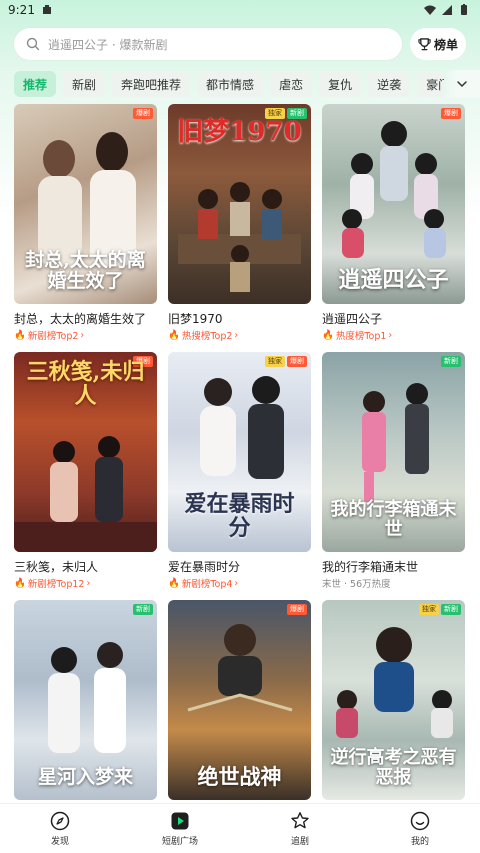 This screenshot has width=480, height=853. Describe the element at coordinates (179, 841) in the screenshot. I see `nav-short-drama-square-label: 短剧广场` at that location.